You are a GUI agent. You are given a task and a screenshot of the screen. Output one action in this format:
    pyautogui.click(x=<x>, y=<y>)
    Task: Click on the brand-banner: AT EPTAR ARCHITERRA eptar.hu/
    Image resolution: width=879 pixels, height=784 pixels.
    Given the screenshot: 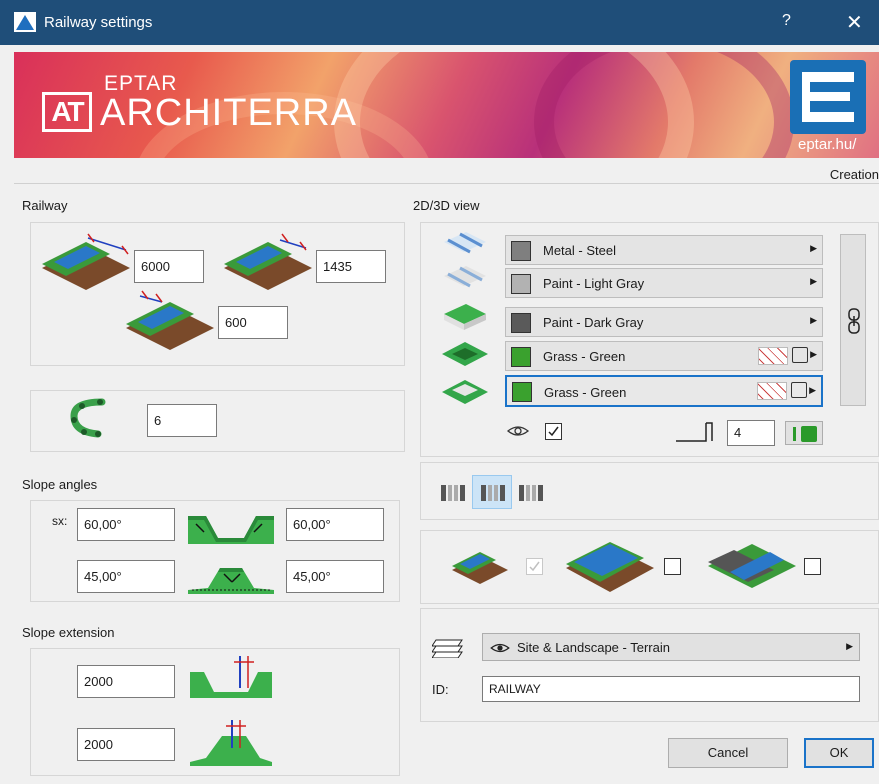 What is the action you would take?
    pyautogui.click(x=446, y=105)
    